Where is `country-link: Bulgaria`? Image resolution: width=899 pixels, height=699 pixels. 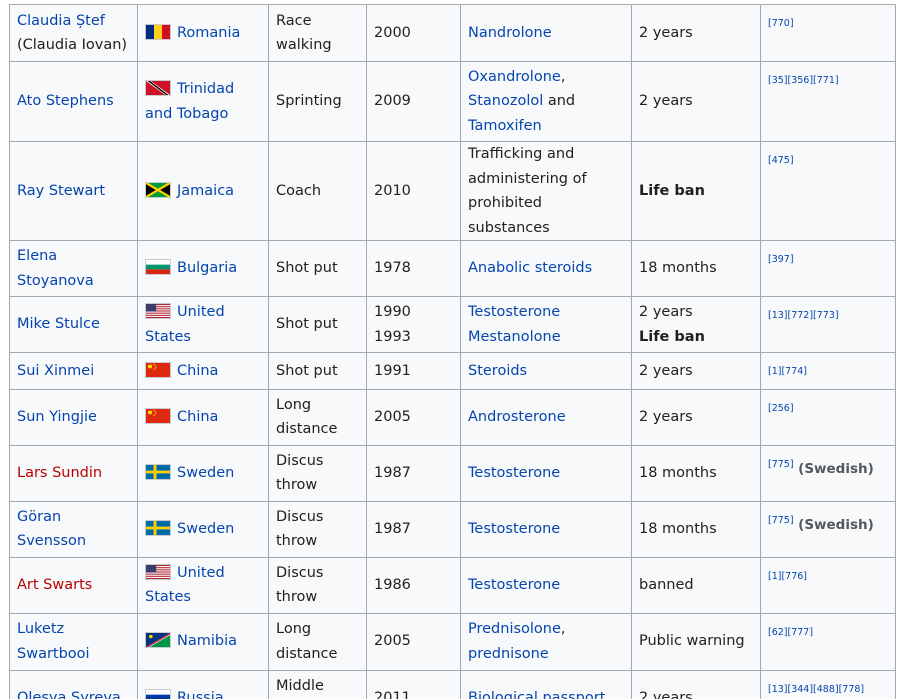
country-link: Bulgaria is located at coordinates (207, 268).